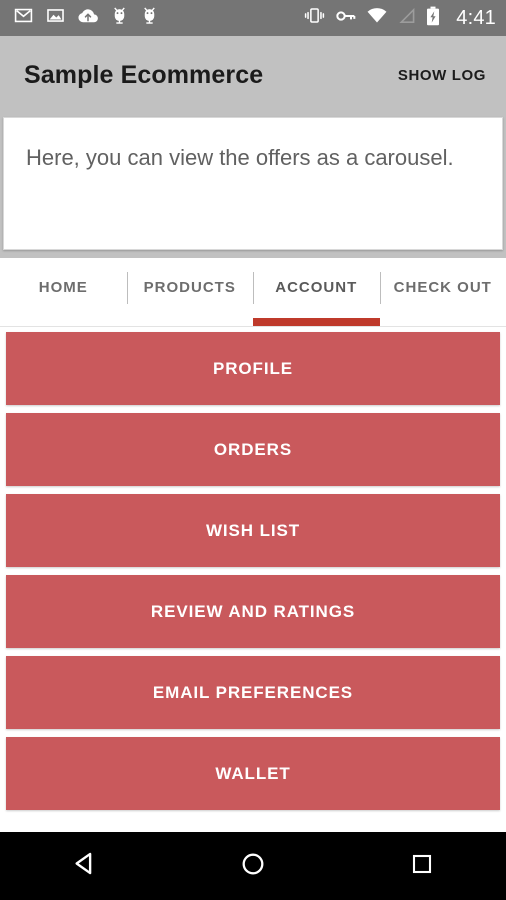 The height and width of the screenshot is (900, 506). What do you see at coordinates (442, 287) in the screenshot?
I see `tab-check-out-label: CHECK OUT` at bounding box center [442, 287].